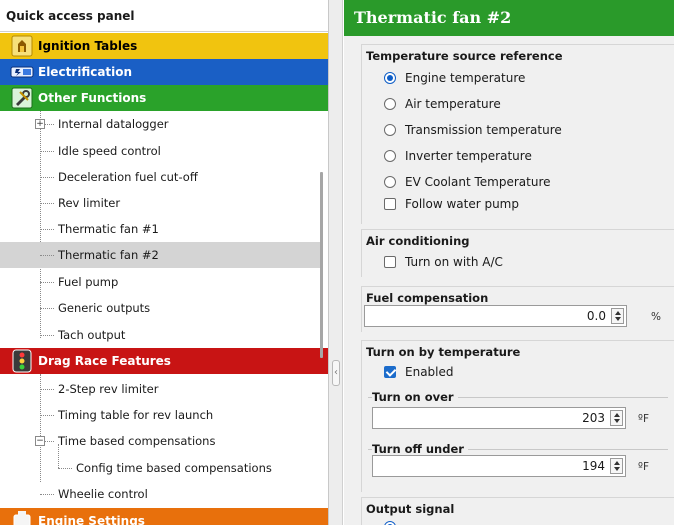 The image size is (674, 525). Describe the element at coordinates (88, 46) in the screenshot. I see `category-label: Ignition Tables` at that location.